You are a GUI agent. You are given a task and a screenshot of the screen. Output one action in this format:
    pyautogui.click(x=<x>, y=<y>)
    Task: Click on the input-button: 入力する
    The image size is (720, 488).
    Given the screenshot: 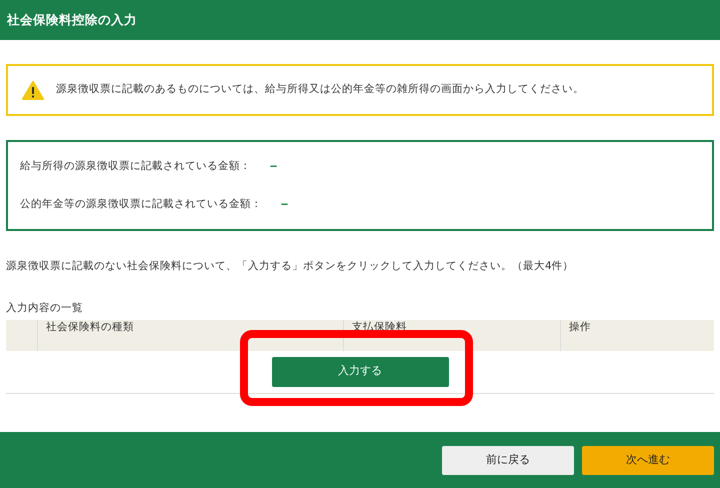 What is the action you would take?
    pyautogui.click(x=360, y=371)
    